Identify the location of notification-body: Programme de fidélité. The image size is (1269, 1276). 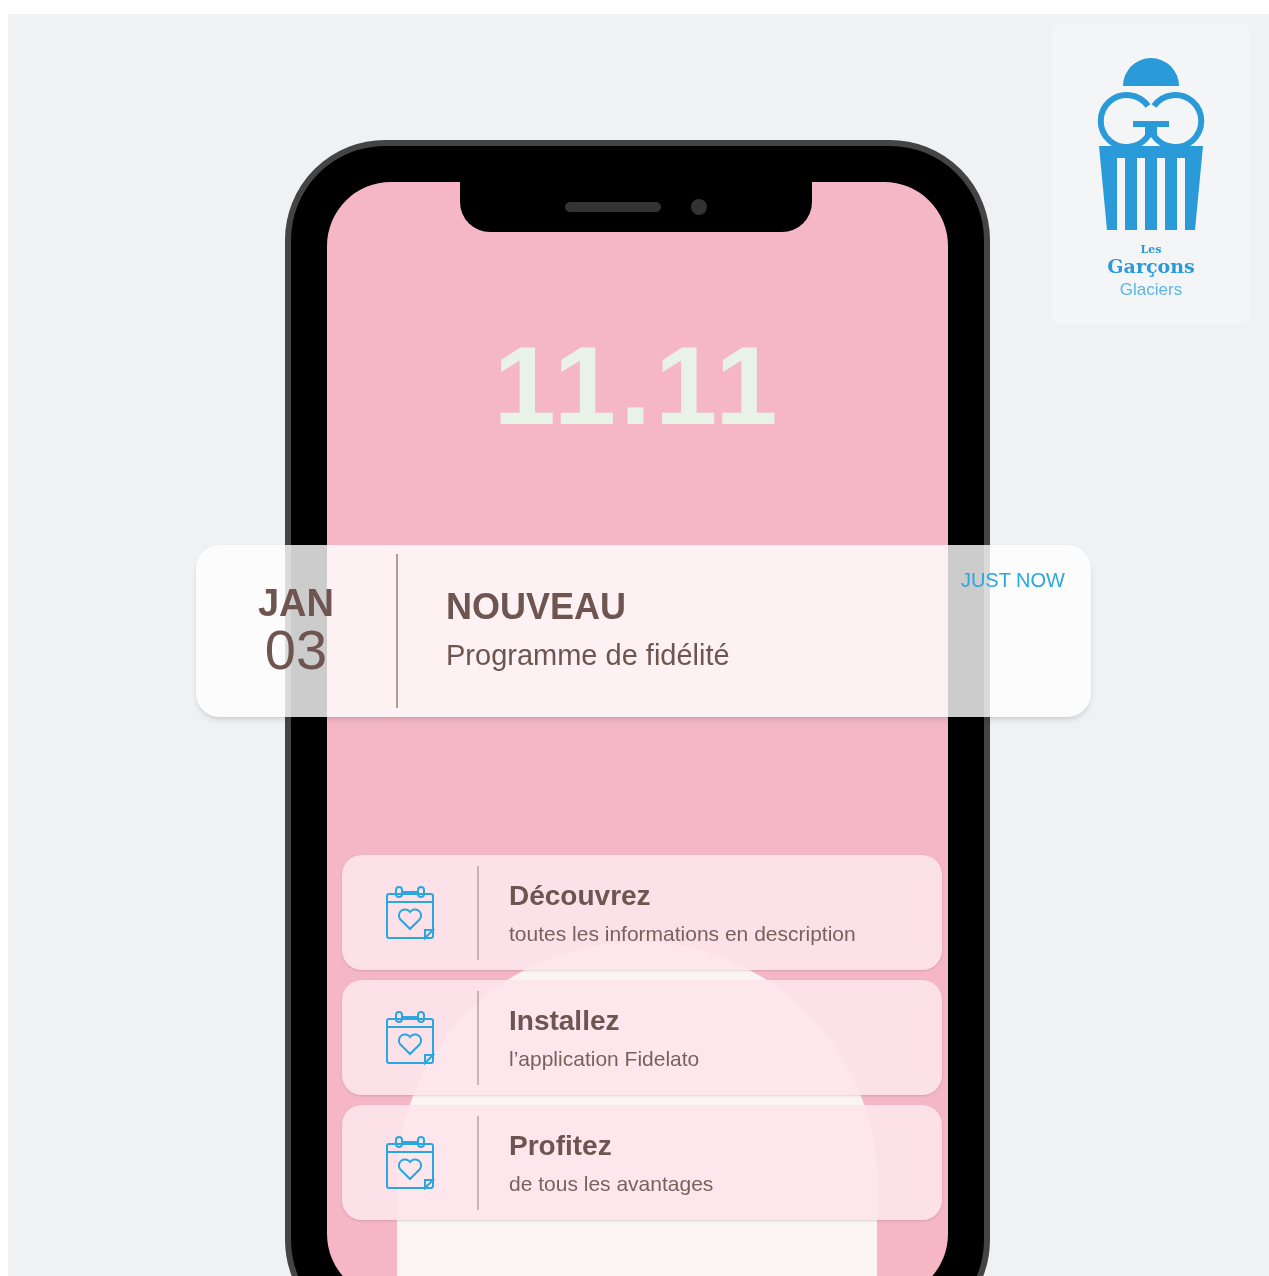
(588, 655).